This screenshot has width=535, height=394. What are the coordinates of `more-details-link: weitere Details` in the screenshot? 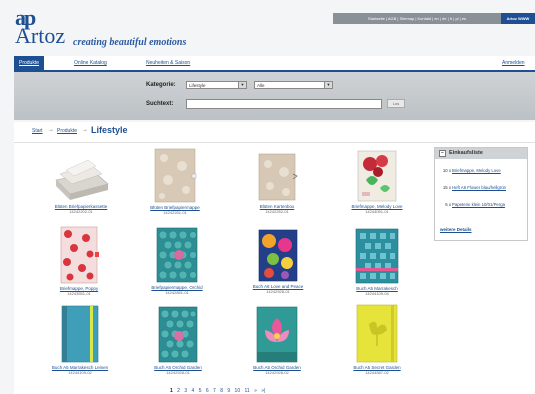 It's located at (456, 229).